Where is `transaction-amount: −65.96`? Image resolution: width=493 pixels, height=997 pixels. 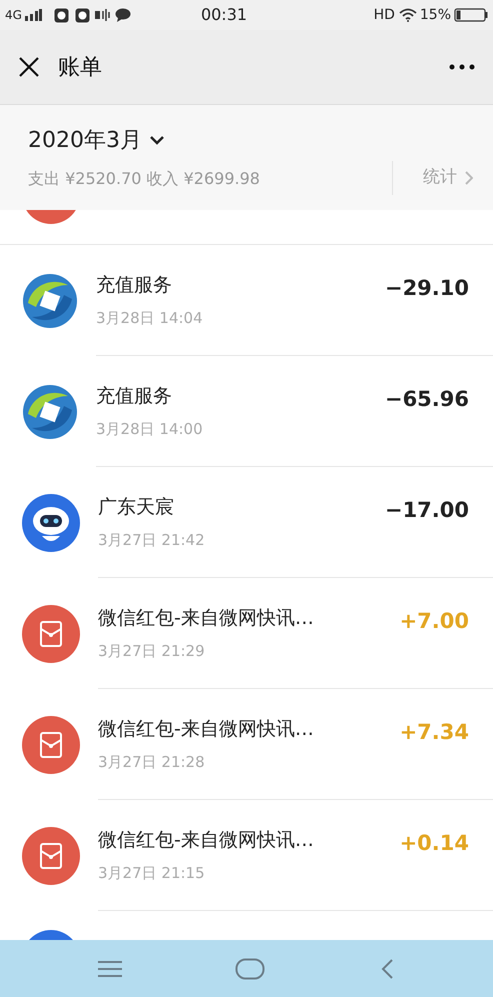
transaction-amount: −65.96 is located at coordinates (426, 399).